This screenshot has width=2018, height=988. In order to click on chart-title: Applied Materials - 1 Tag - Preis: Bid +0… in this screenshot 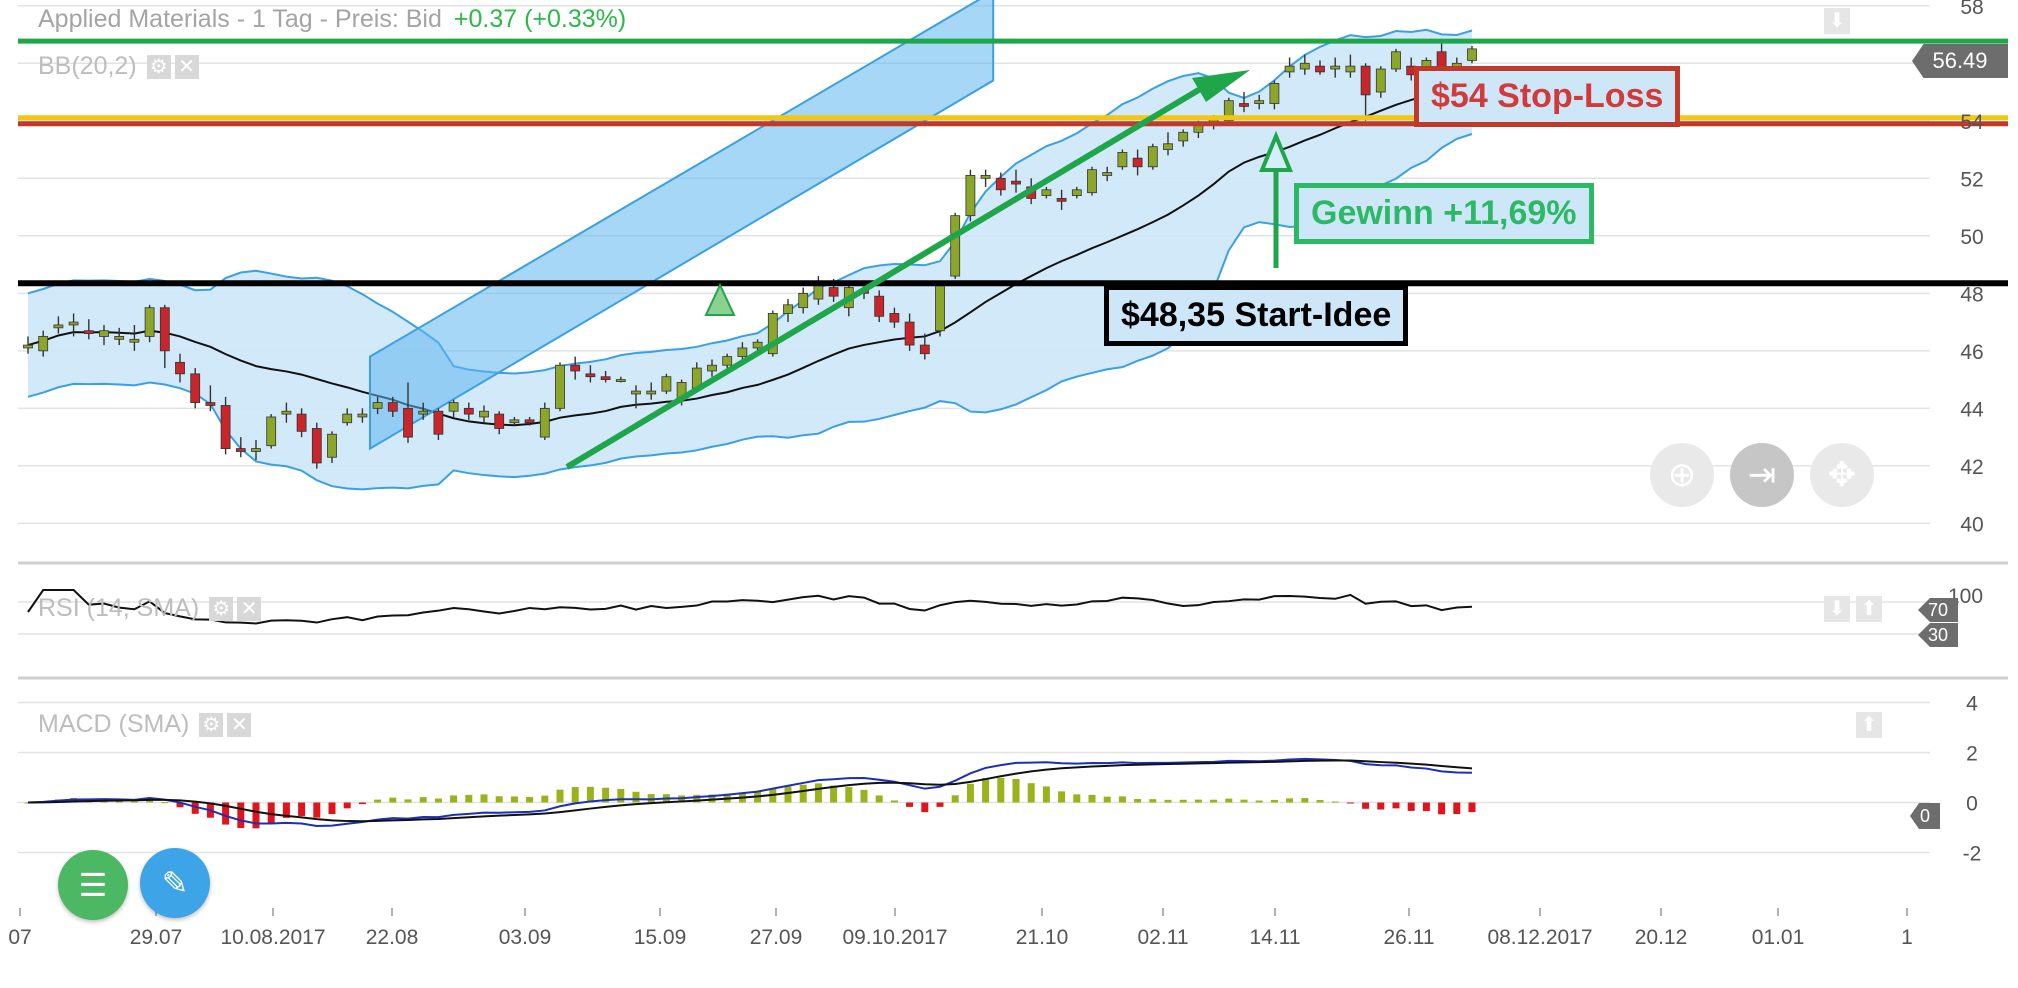, I will do `click(332, 19)`.